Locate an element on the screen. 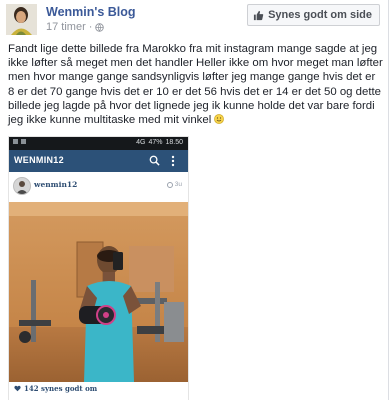  ig-post-time: 3u is located at coordinates (174, 184).